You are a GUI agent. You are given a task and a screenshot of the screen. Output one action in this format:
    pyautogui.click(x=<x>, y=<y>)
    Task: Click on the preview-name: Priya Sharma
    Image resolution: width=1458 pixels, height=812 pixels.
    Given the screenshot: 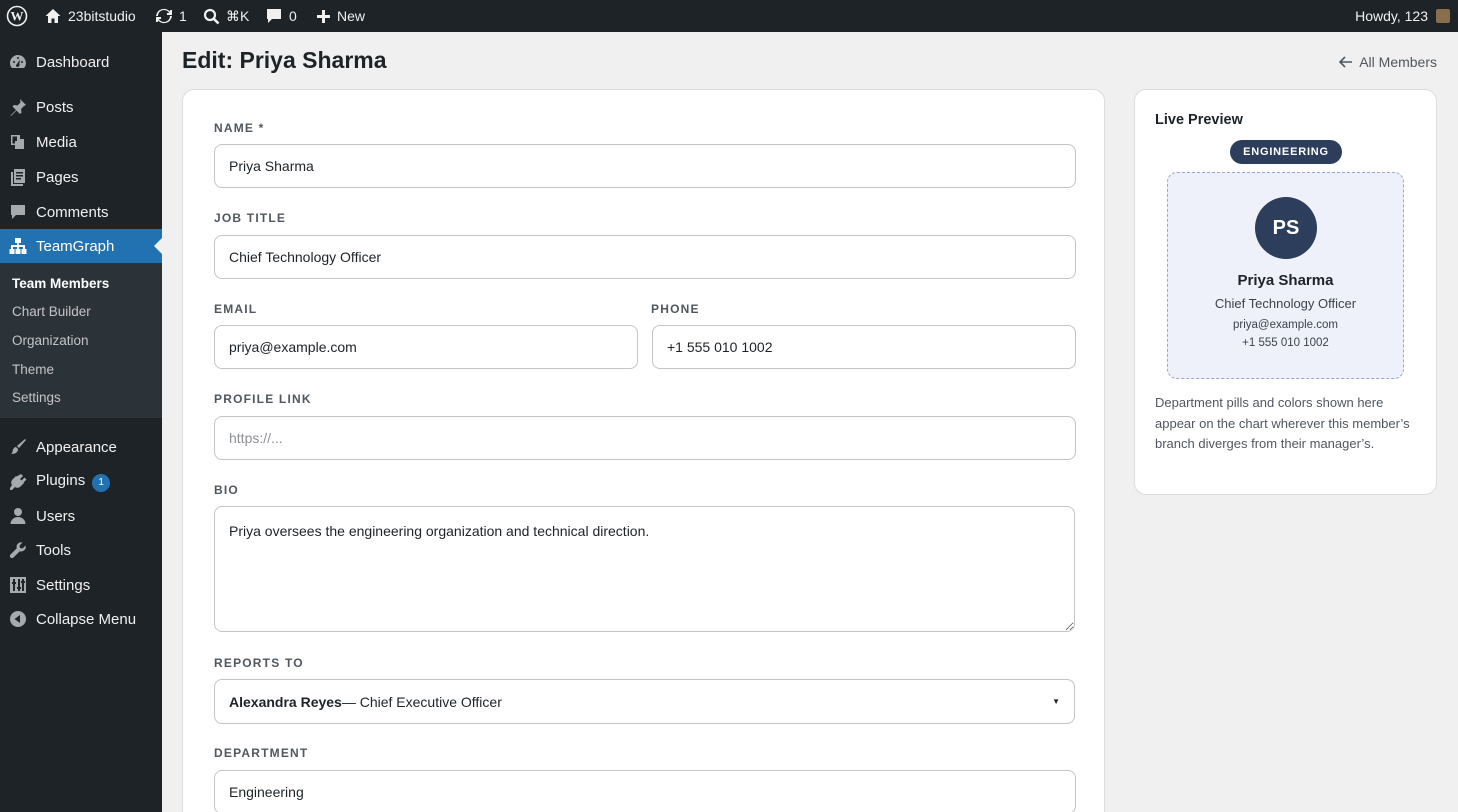 What is the action you would take?
    pyautogui.click(x=1285, y=280)
    